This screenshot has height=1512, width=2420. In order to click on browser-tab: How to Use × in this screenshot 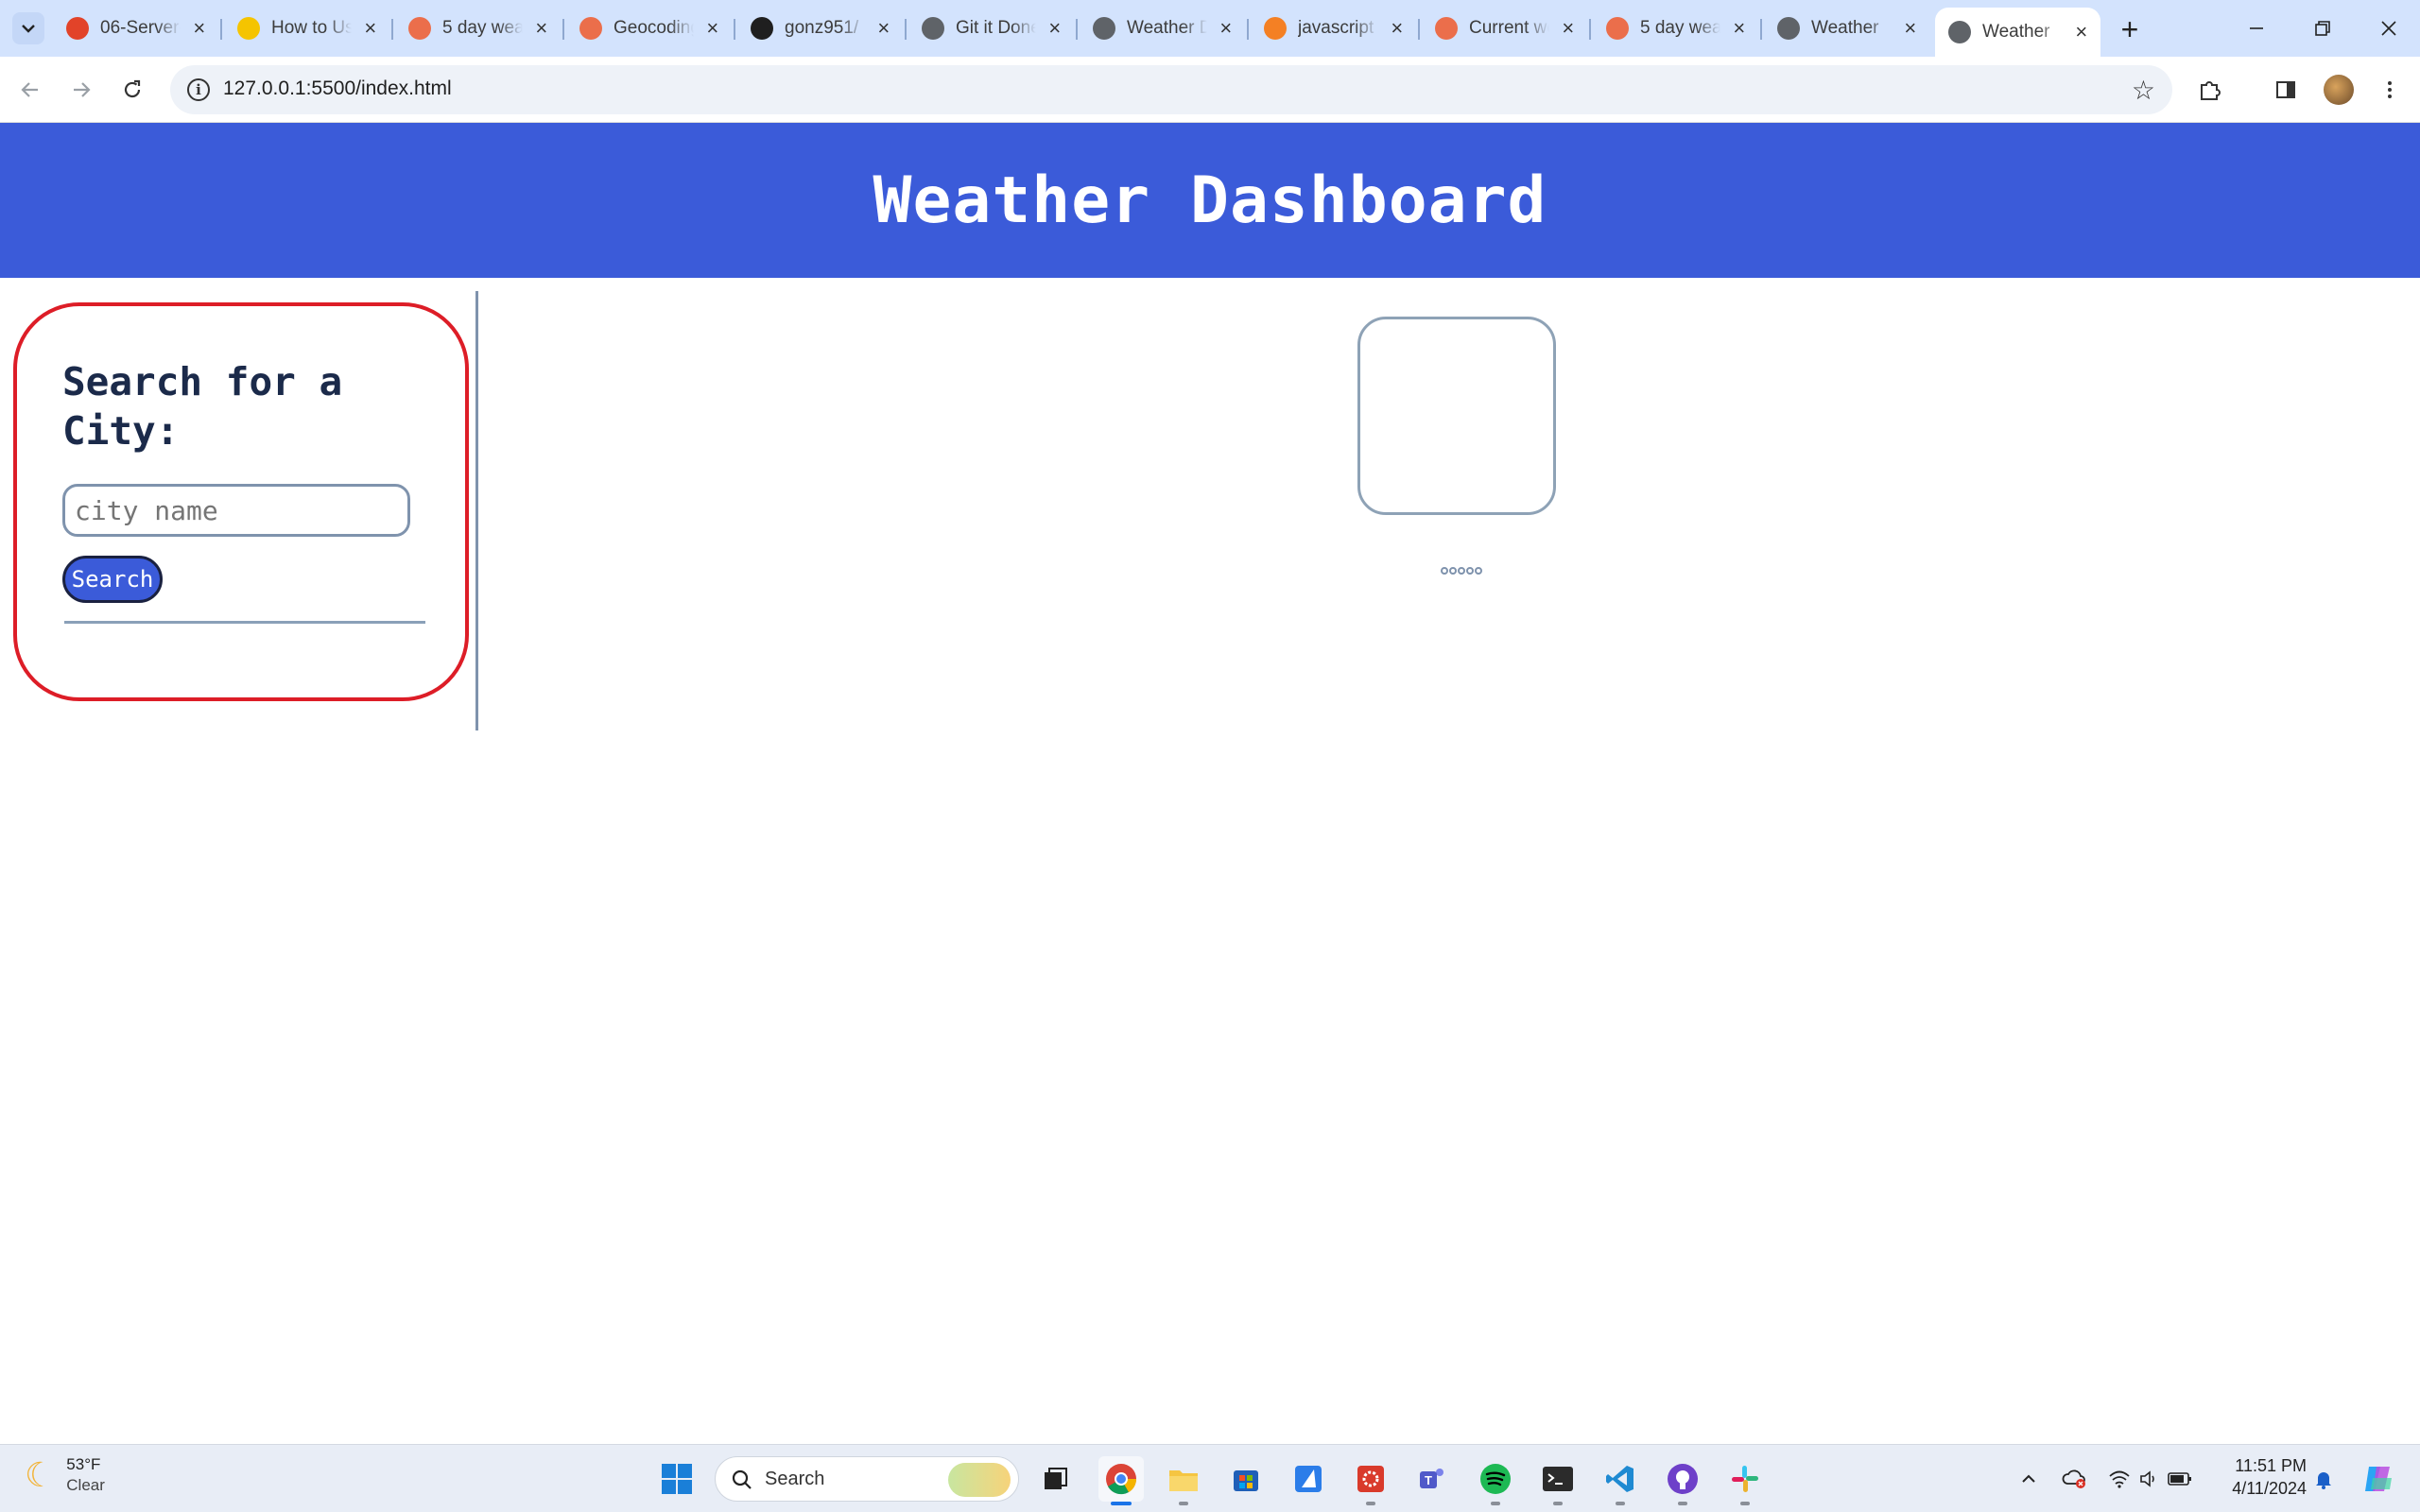, I will do `click(306, 28)`.